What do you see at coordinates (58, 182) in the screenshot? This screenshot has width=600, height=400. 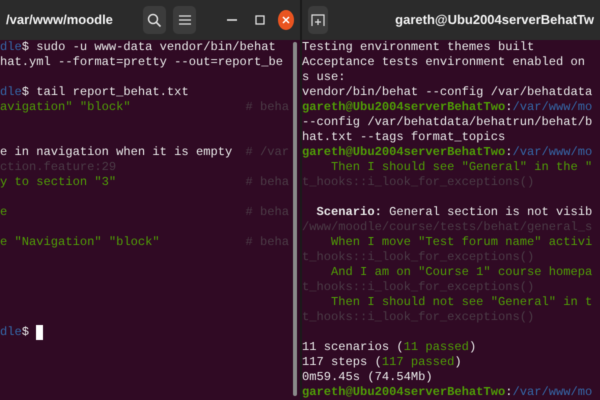 I see `terminal-text: y to section "3"` at bounding box center [58, 182].